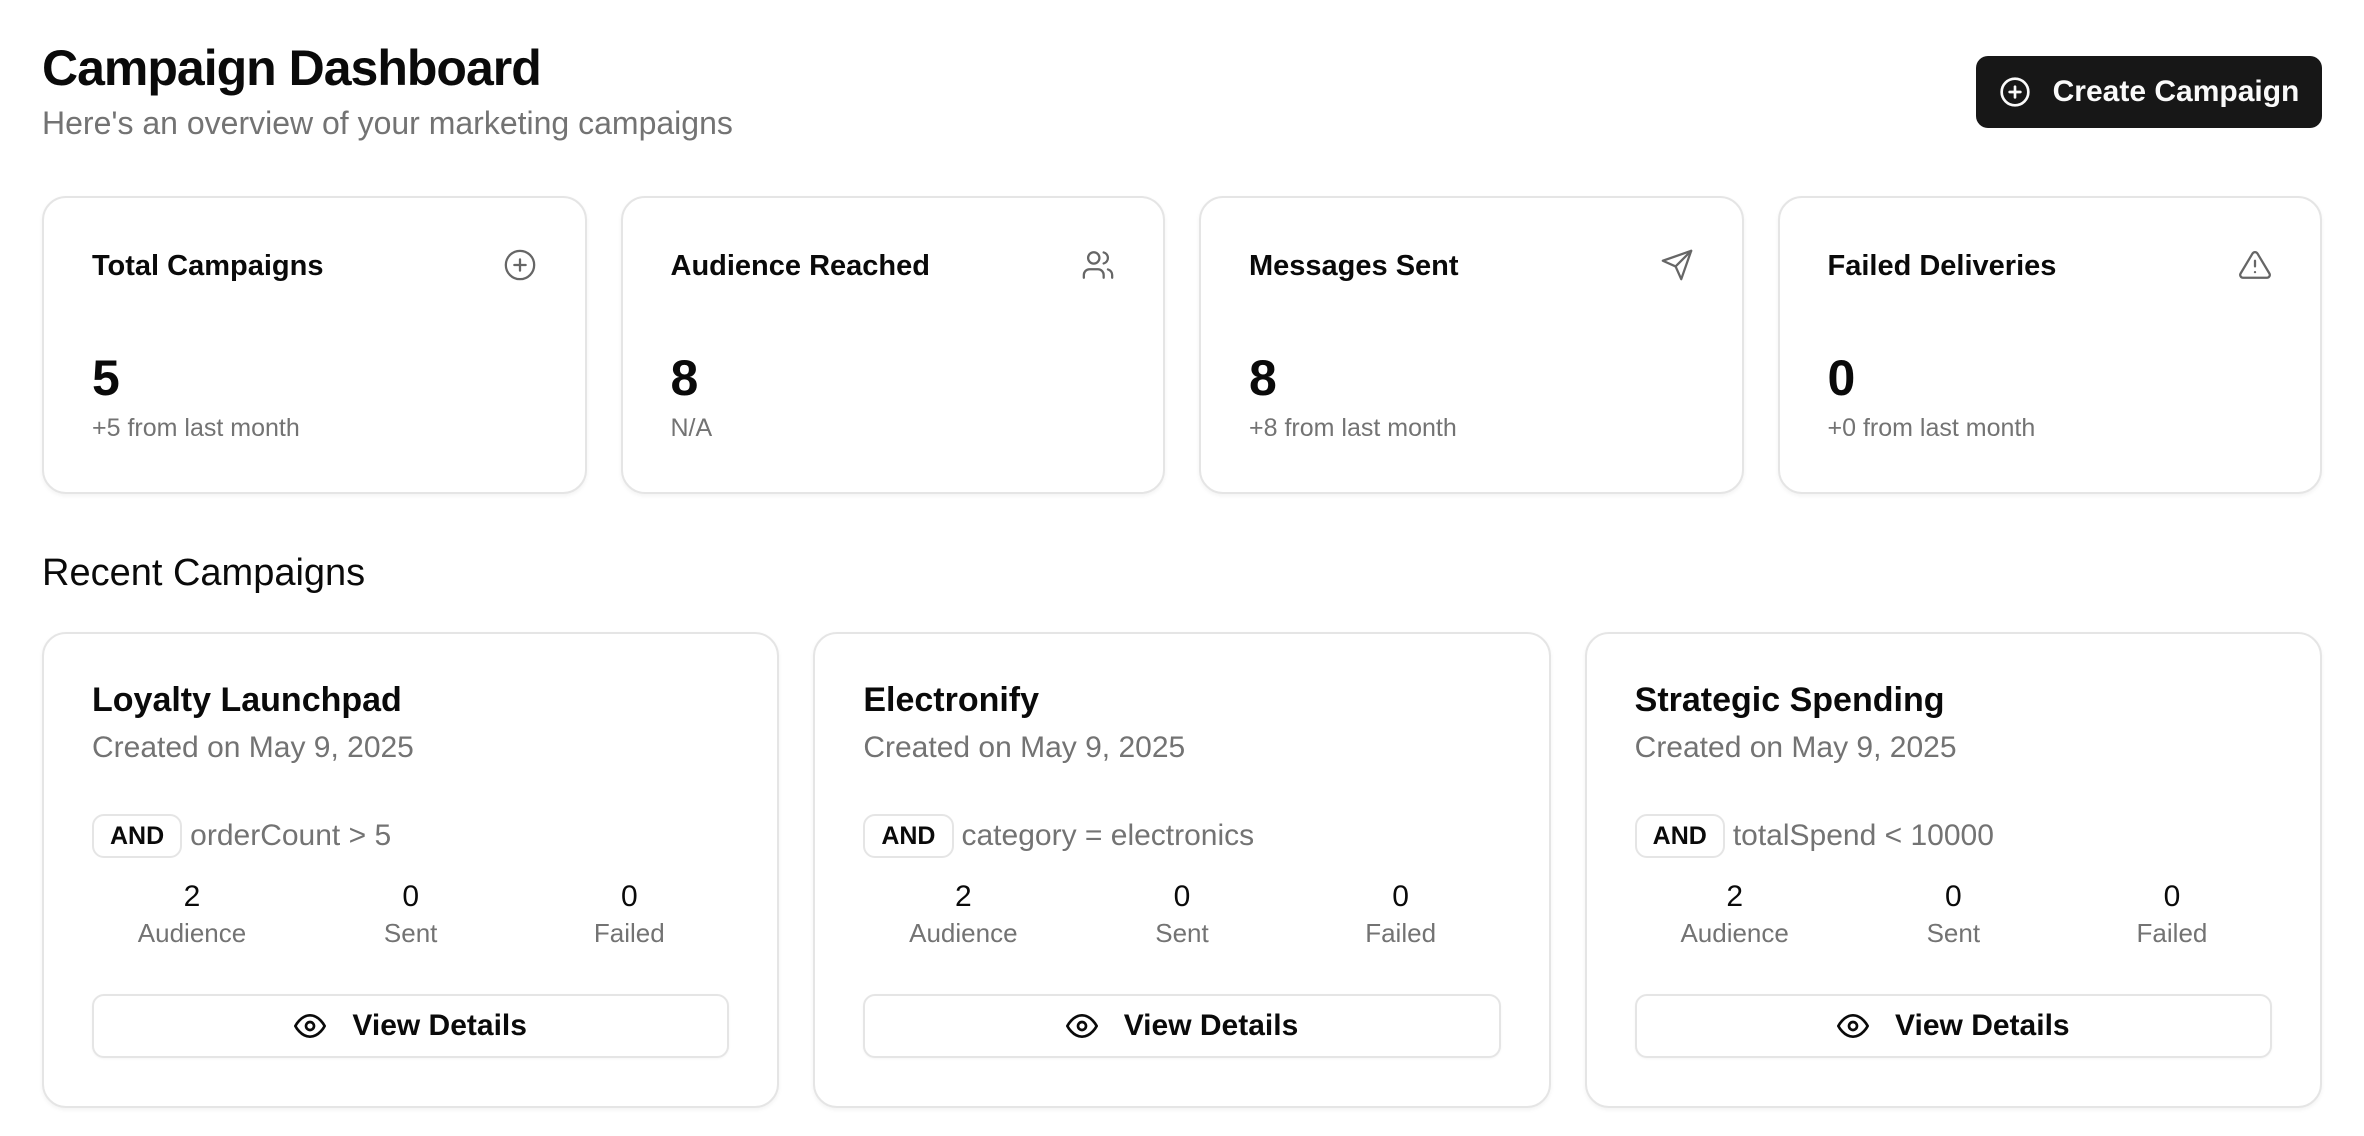 Image resolution: width=2364 pixels, height=1136 pixels. I want to click on rule-condition: category = electronics, so click(1108, 835).